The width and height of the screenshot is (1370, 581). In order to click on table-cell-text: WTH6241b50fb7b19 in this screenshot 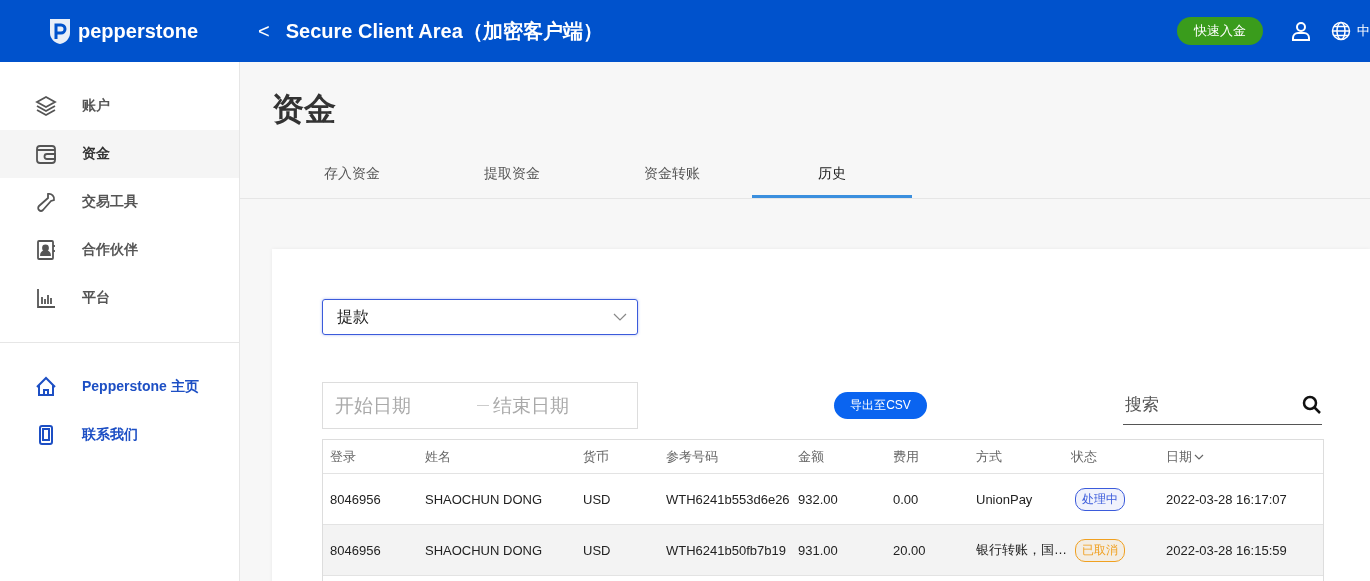, I will do `click(726, 550)`.